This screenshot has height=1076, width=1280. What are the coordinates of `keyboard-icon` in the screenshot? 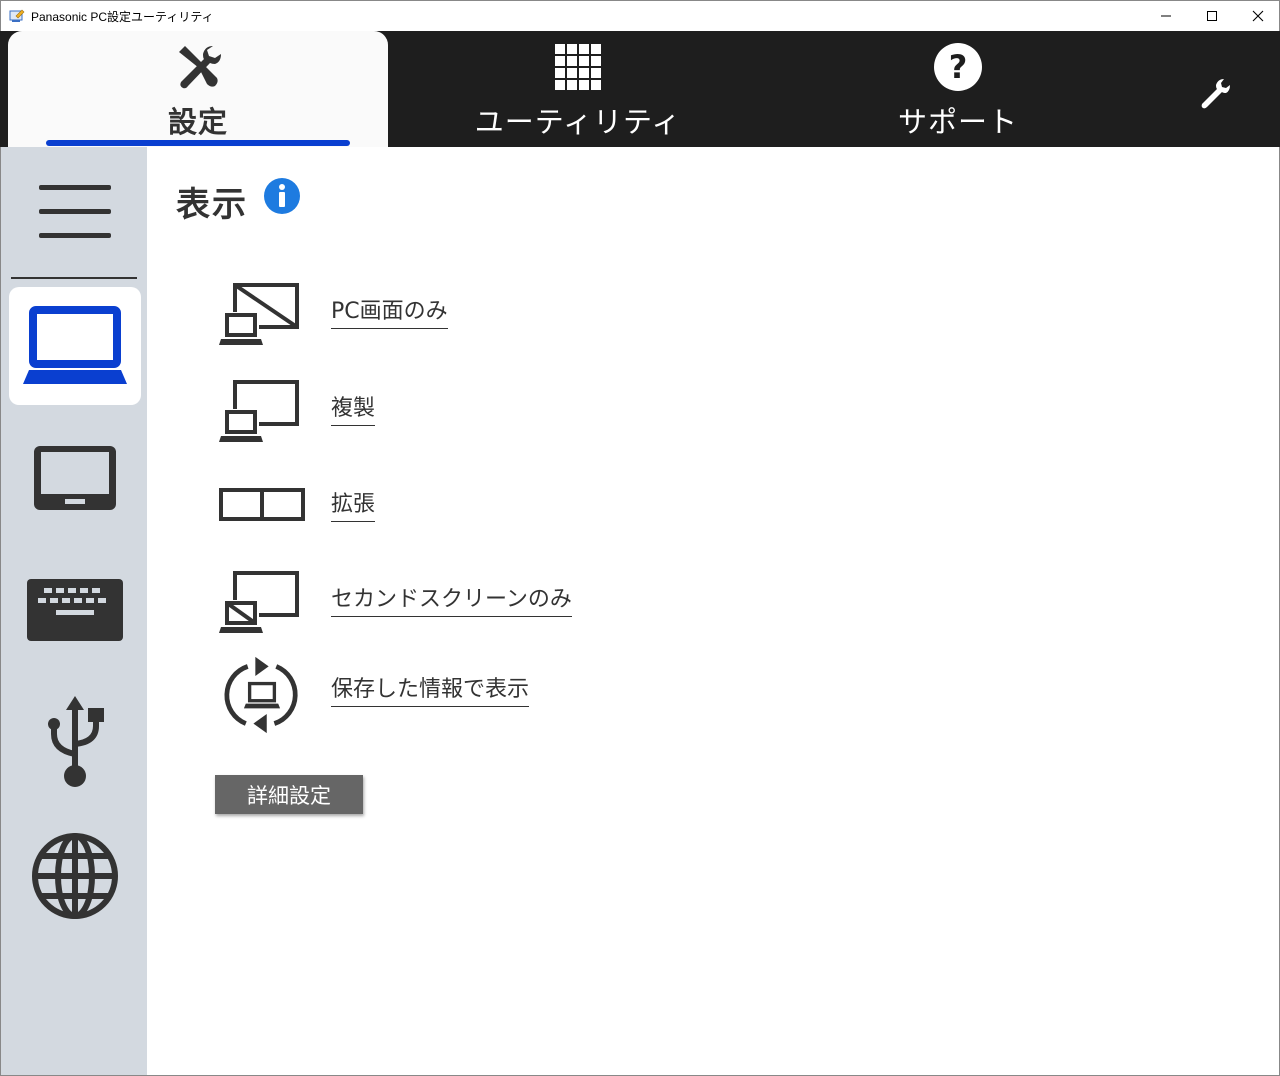 It's located at (75, 610).